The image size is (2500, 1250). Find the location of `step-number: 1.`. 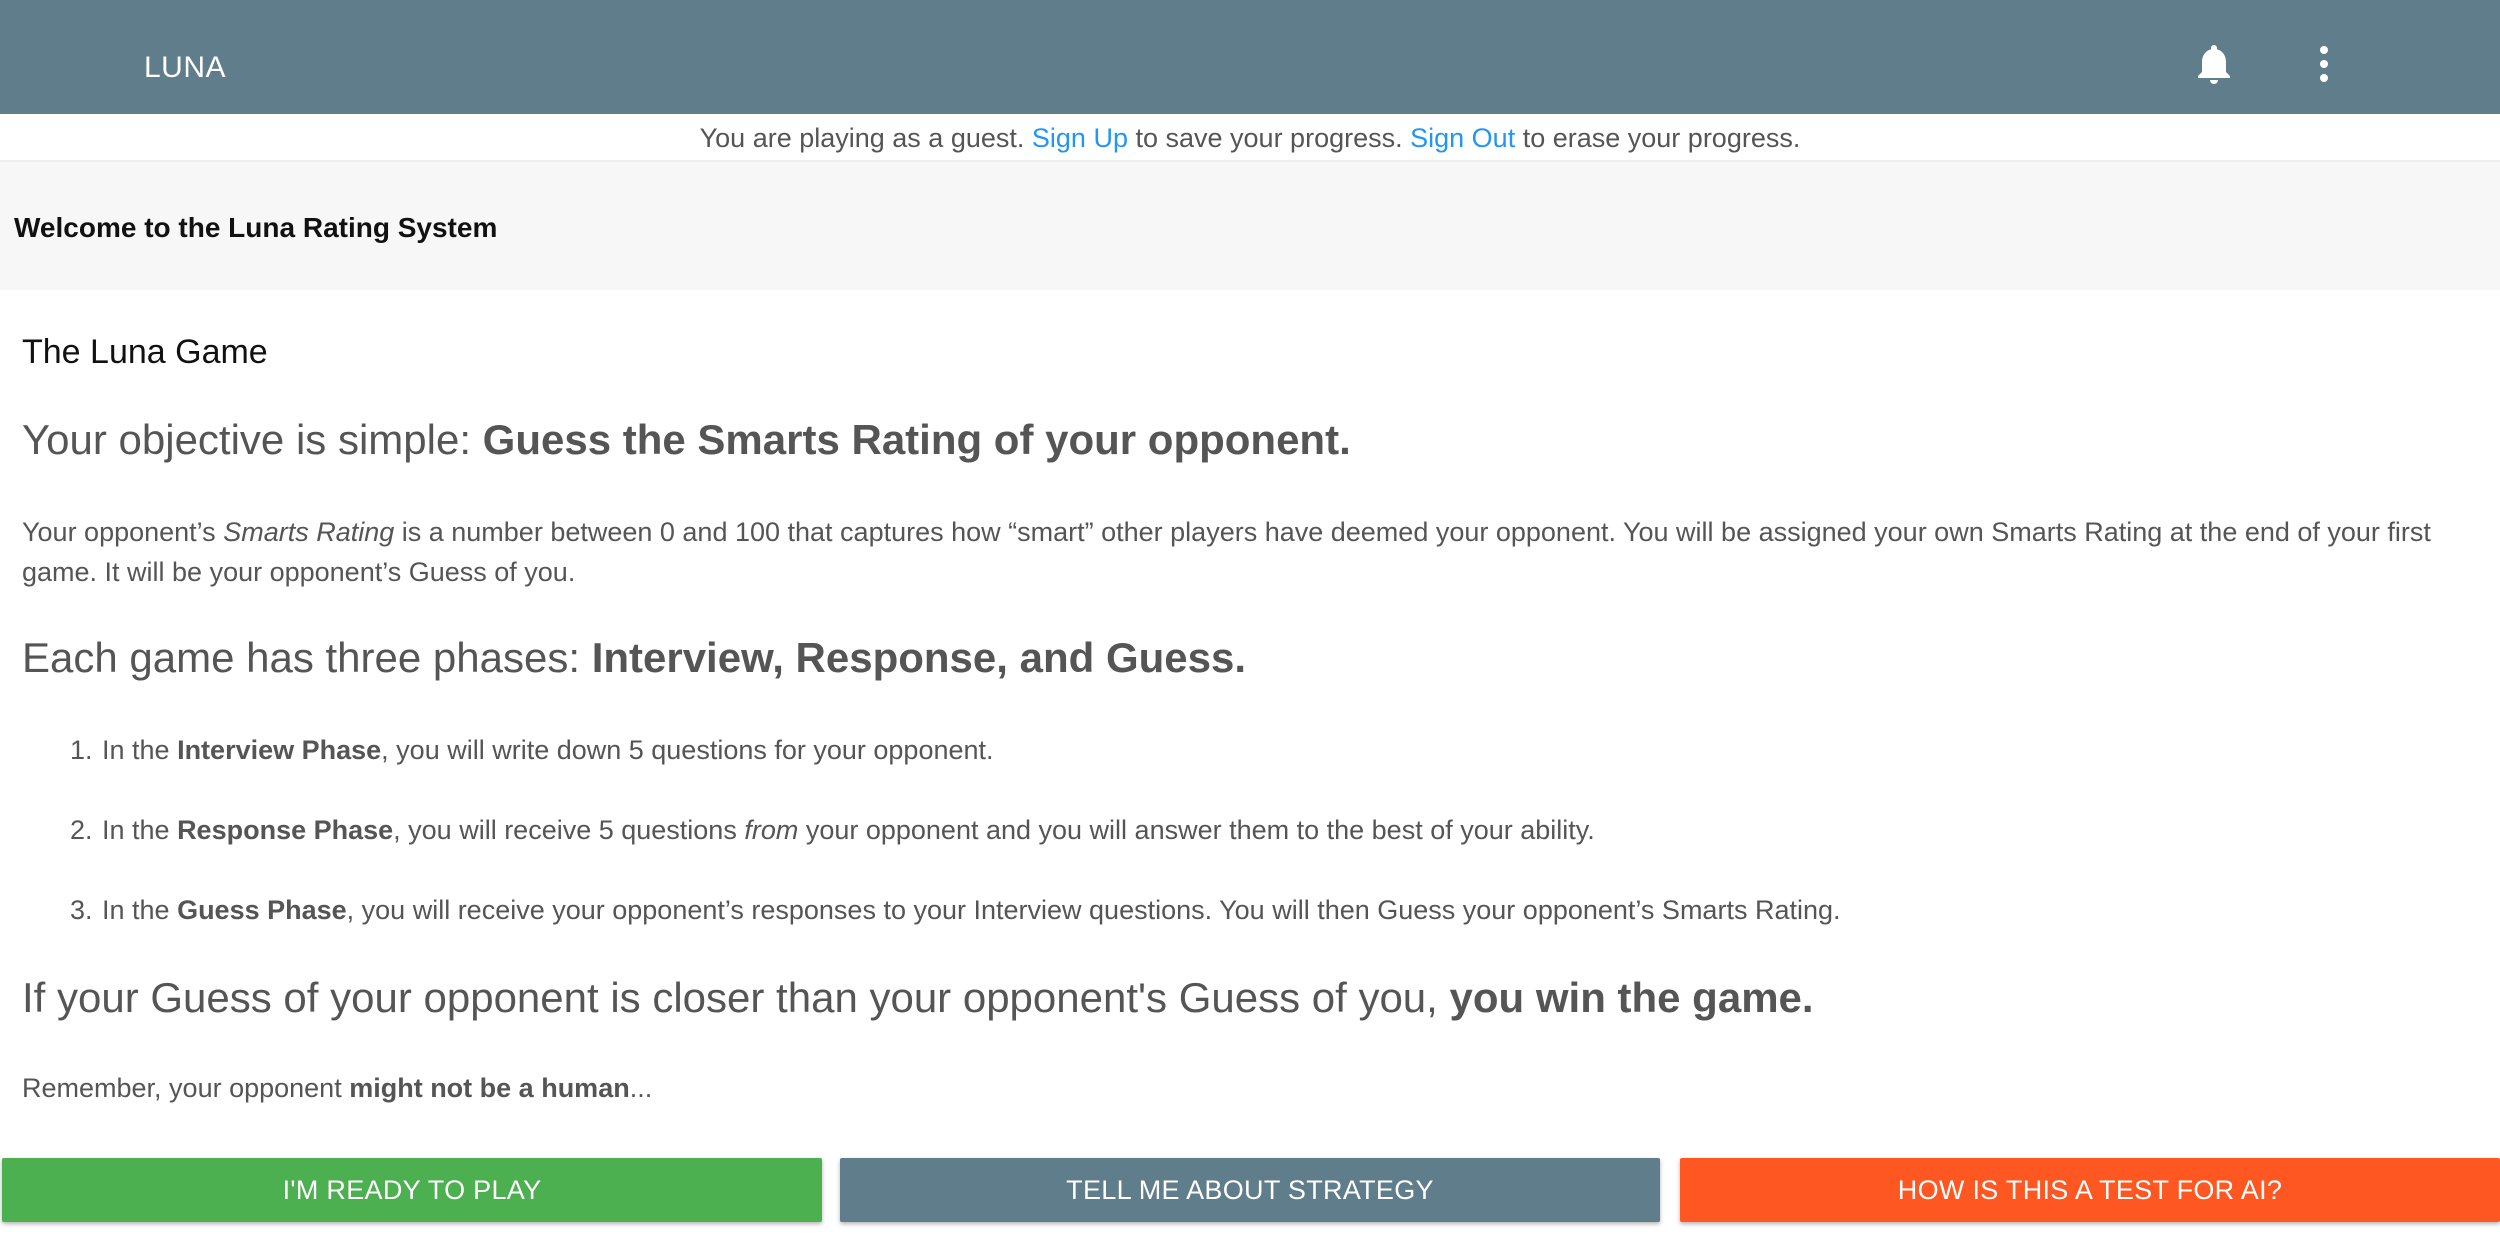

step-number: 1. is located at coordinates (81, 750).